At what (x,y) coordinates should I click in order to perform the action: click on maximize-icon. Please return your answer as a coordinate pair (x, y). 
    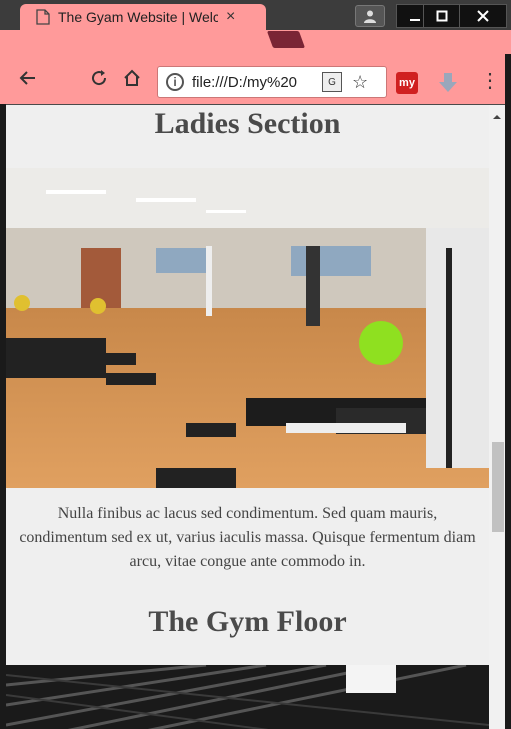
    Looking at the image, I should click on (442, 16).